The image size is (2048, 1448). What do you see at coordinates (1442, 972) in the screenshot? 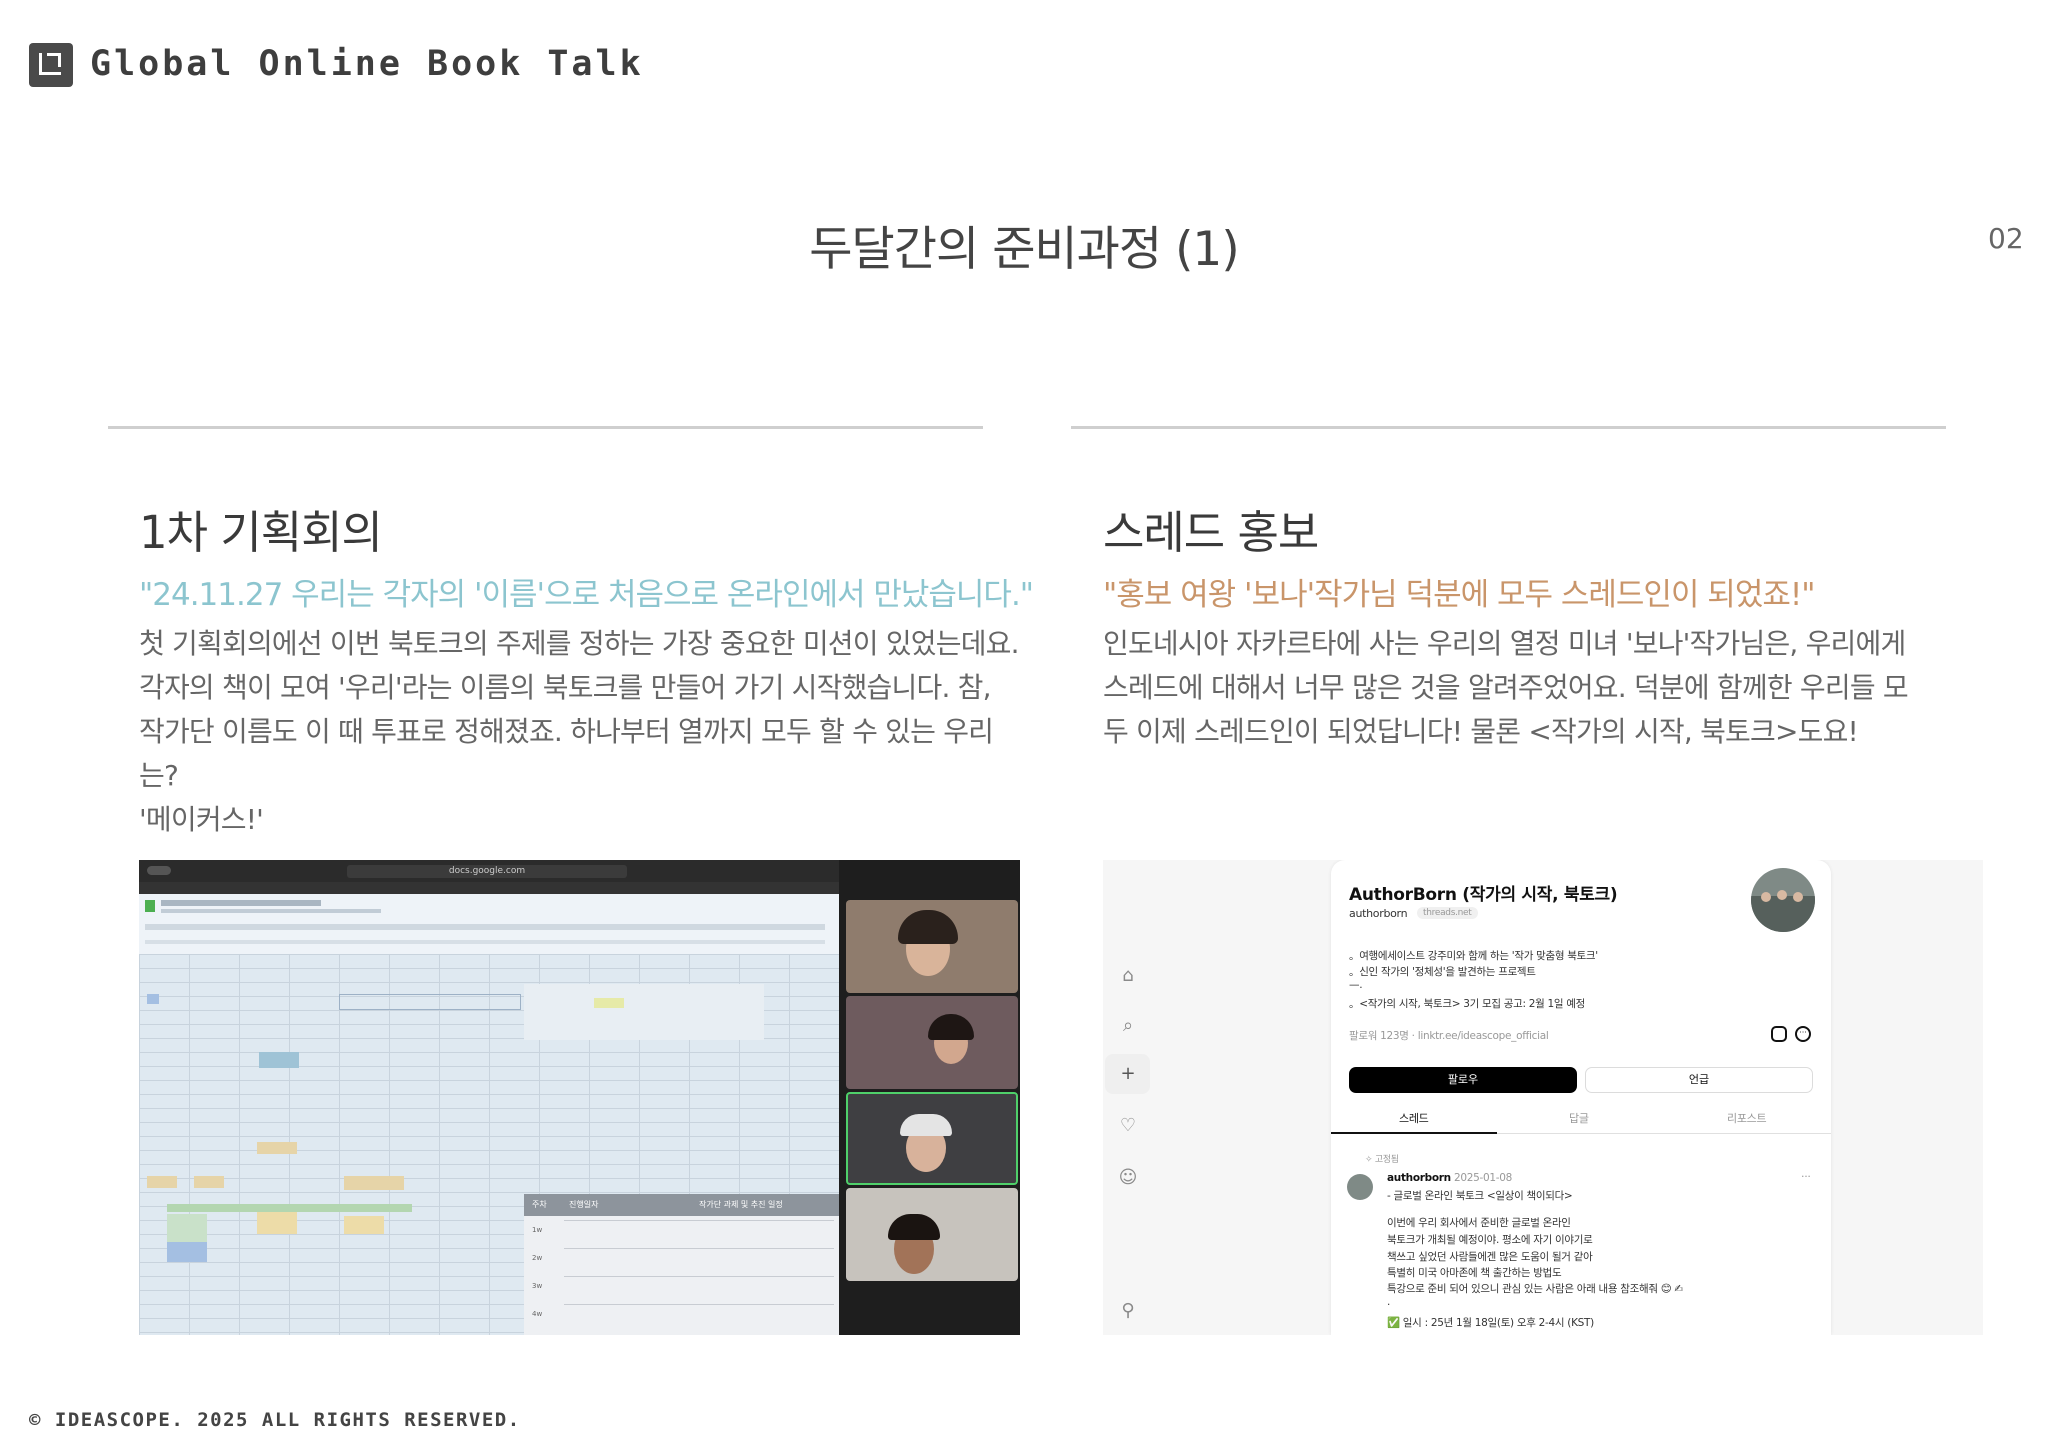
I see `bio-line: 。신인 작가의 '정체성'을 발견하는 프로젝트` at bounding box center [1442, 972].